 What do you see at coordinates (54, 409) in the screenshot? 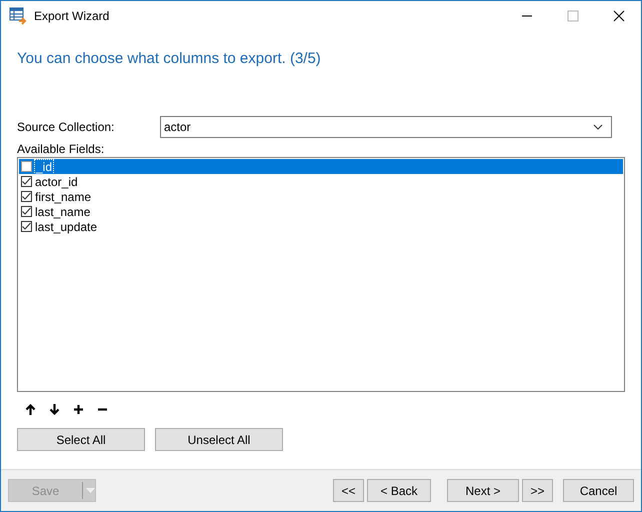
I see `arrow-down-icon` at bounding box center [54, 409].